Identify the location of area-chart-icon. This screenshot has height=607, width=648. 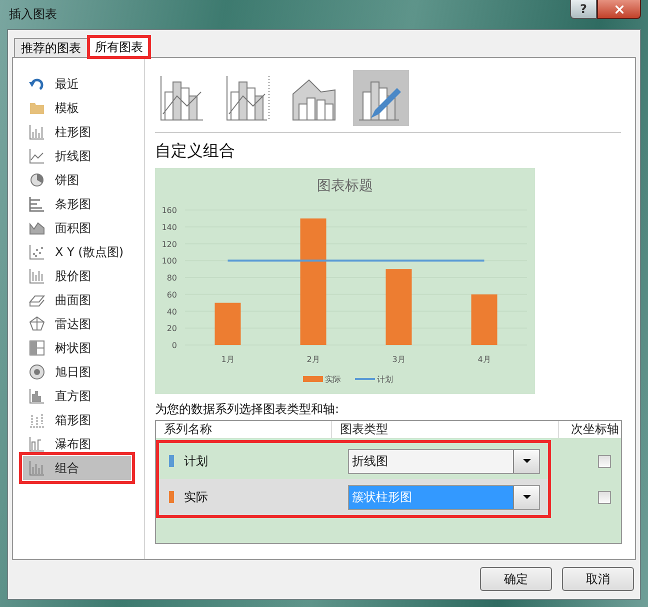
(37, 228).